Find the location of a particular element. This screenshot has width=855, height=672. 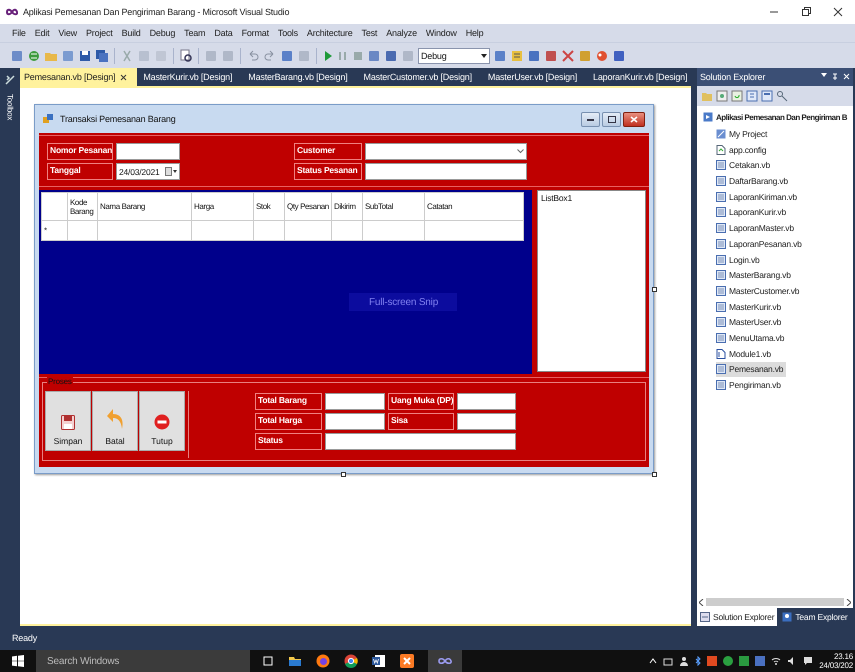

scrollbar-thumb is located at coordinates (775, 602).